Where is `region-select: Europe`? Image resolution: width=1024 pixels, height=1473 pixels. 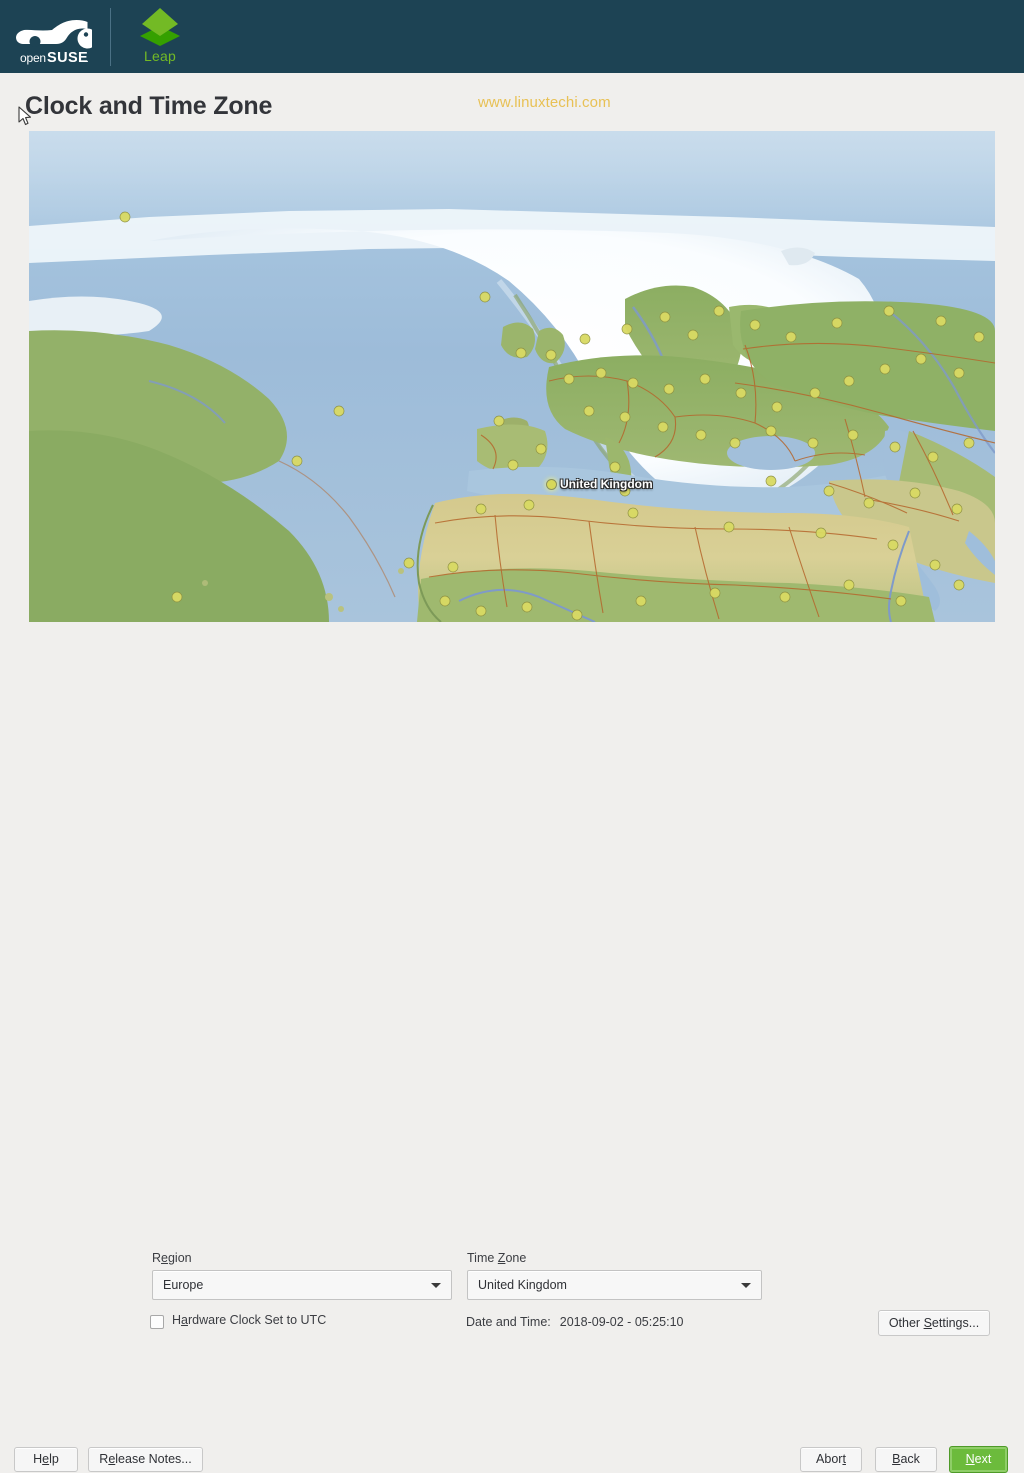
region-select: Europe is located at coordinates (302, 1285).